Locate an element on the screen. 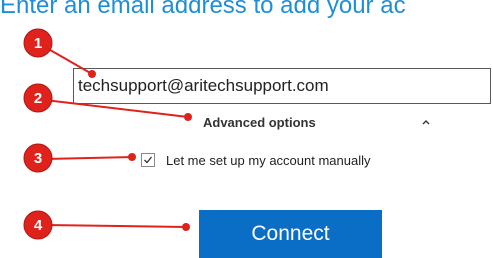 The width and height of the screenshot is (493, 258). annotation-badge-label: 1 is located at coordinates (38, 43).